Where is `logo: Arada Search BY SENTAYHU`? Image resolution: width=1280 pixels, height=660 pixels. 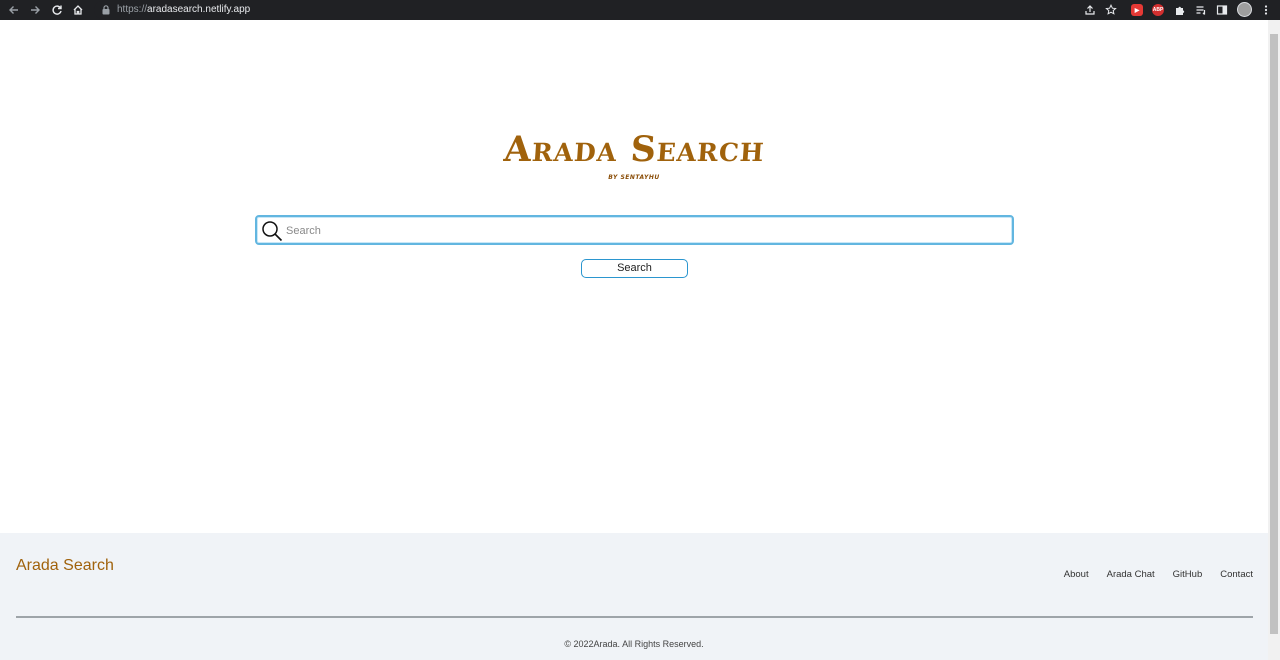
logo: Arada Search BY SENTAYHU is located at coordinates (634, 154).